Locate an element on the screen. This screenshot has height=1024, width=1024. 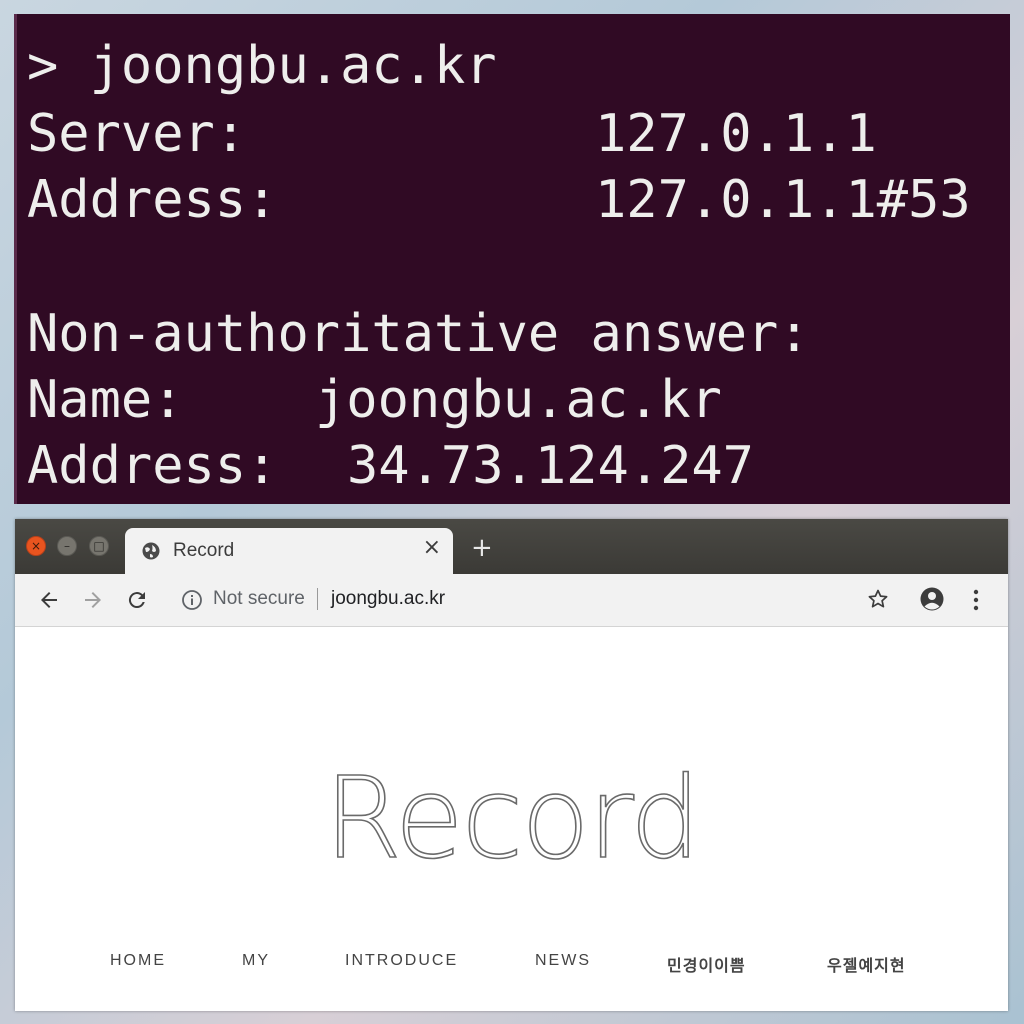
server-label: Server: is located at coordinates (137, 134).